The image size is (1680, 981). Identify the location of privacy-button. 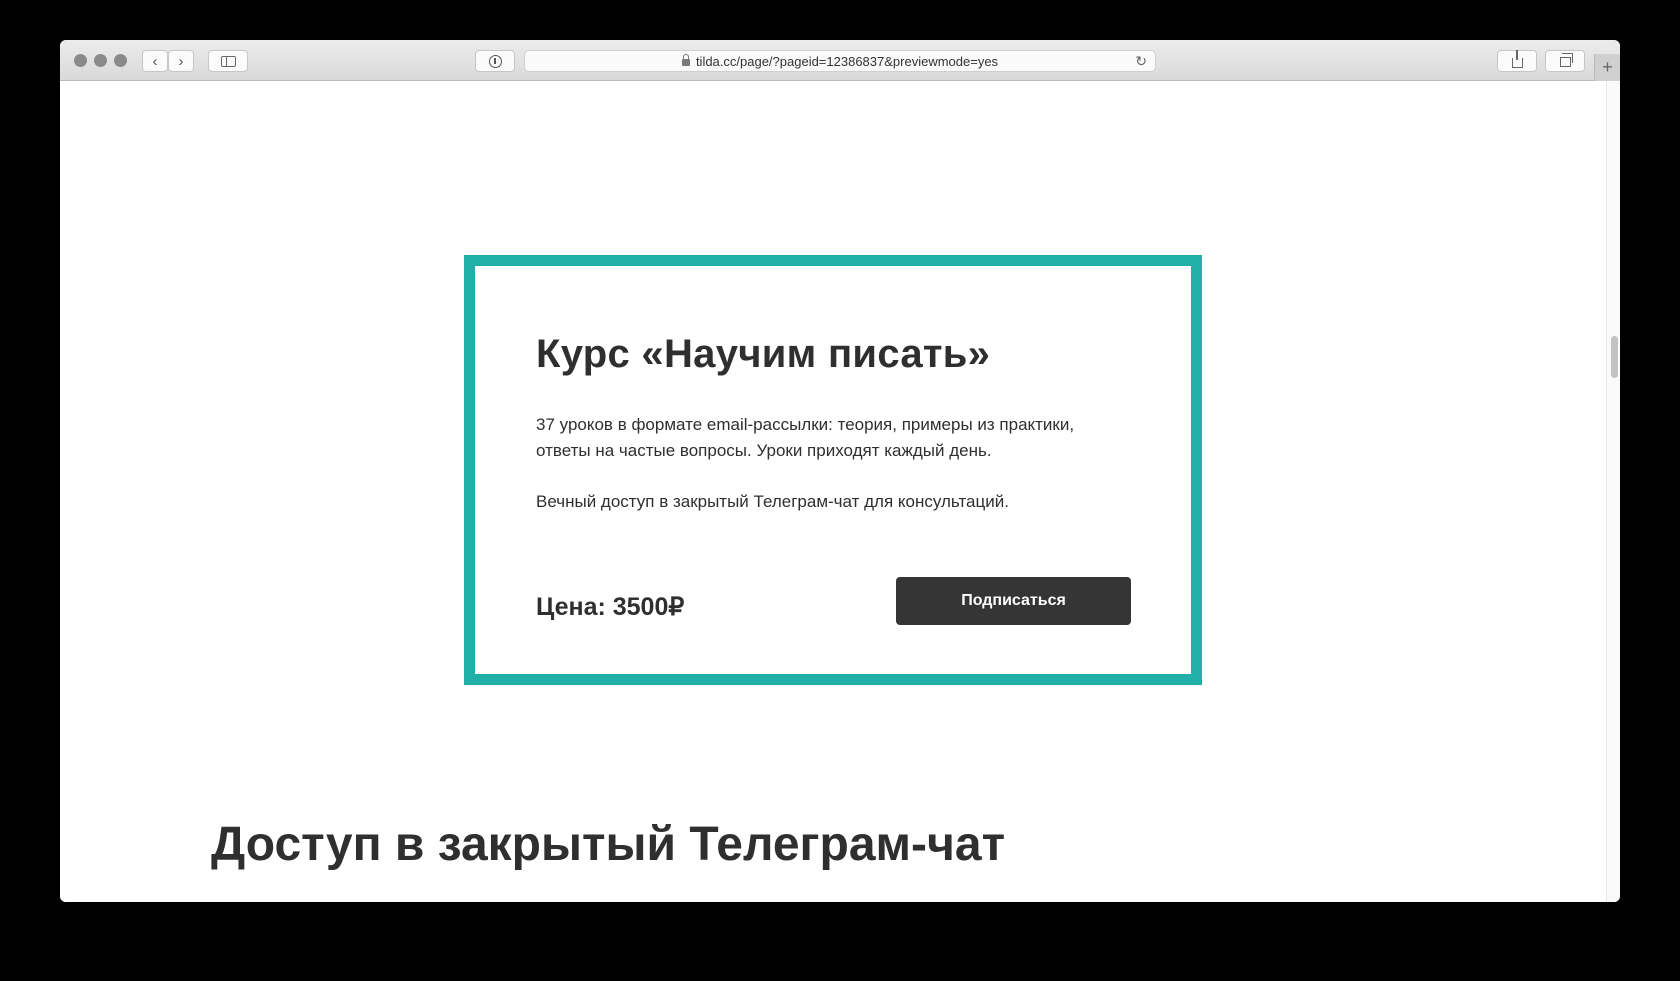
(495, 61).